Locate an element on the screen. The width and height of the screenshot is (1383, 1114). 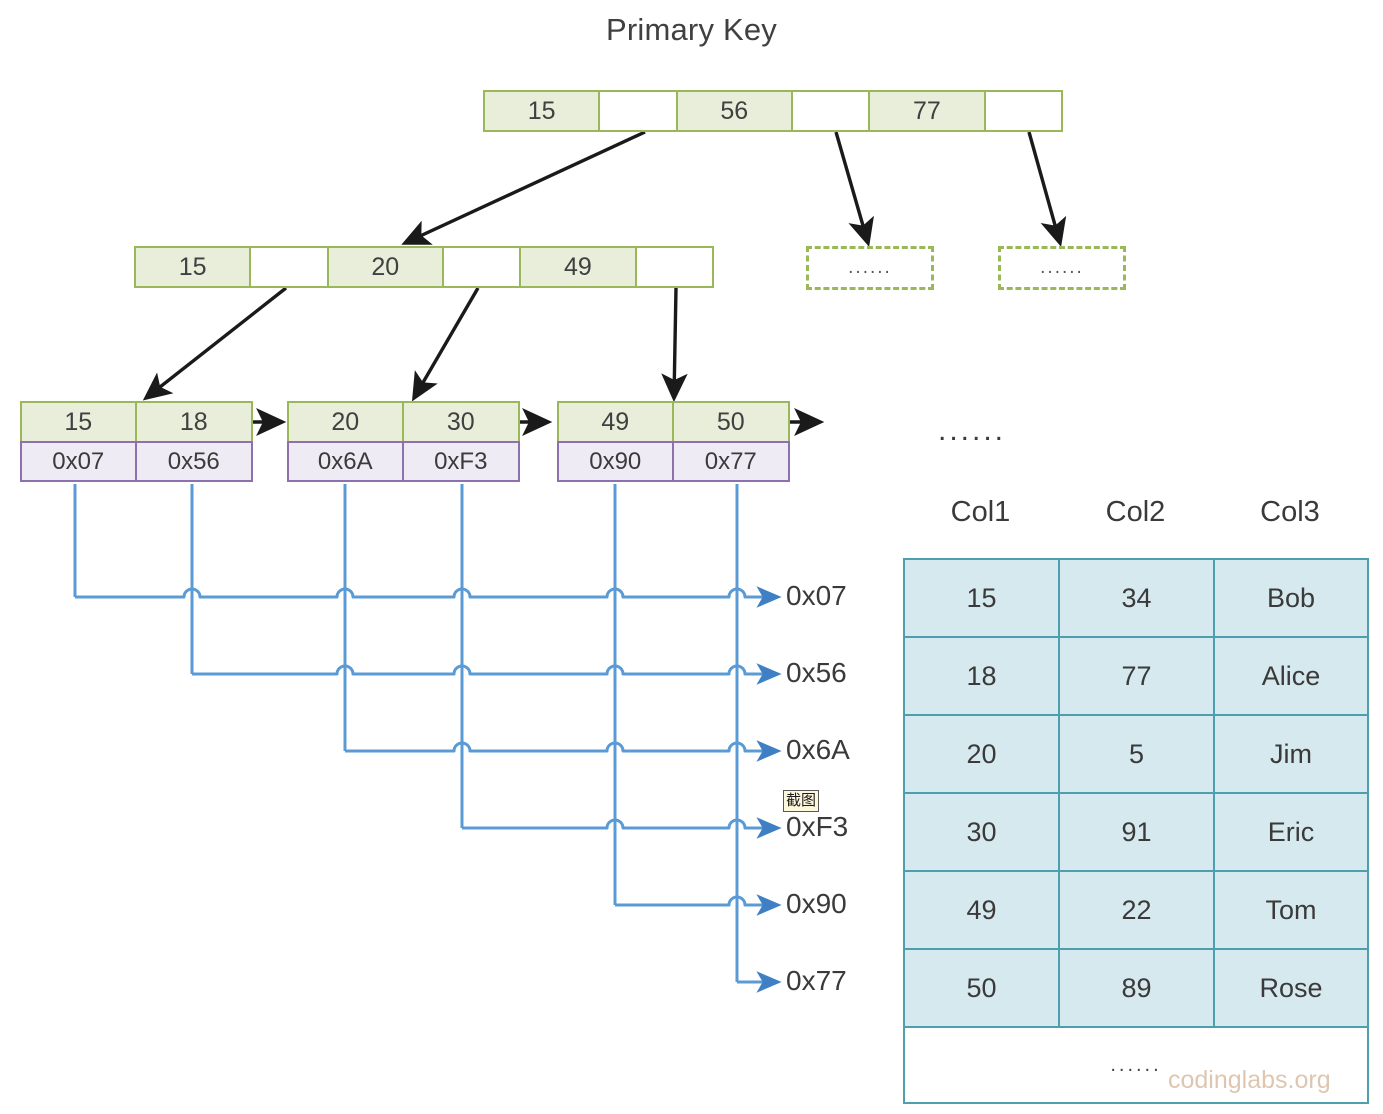
cell-r4-c2: Tom is located at coordinates (1291, 910).